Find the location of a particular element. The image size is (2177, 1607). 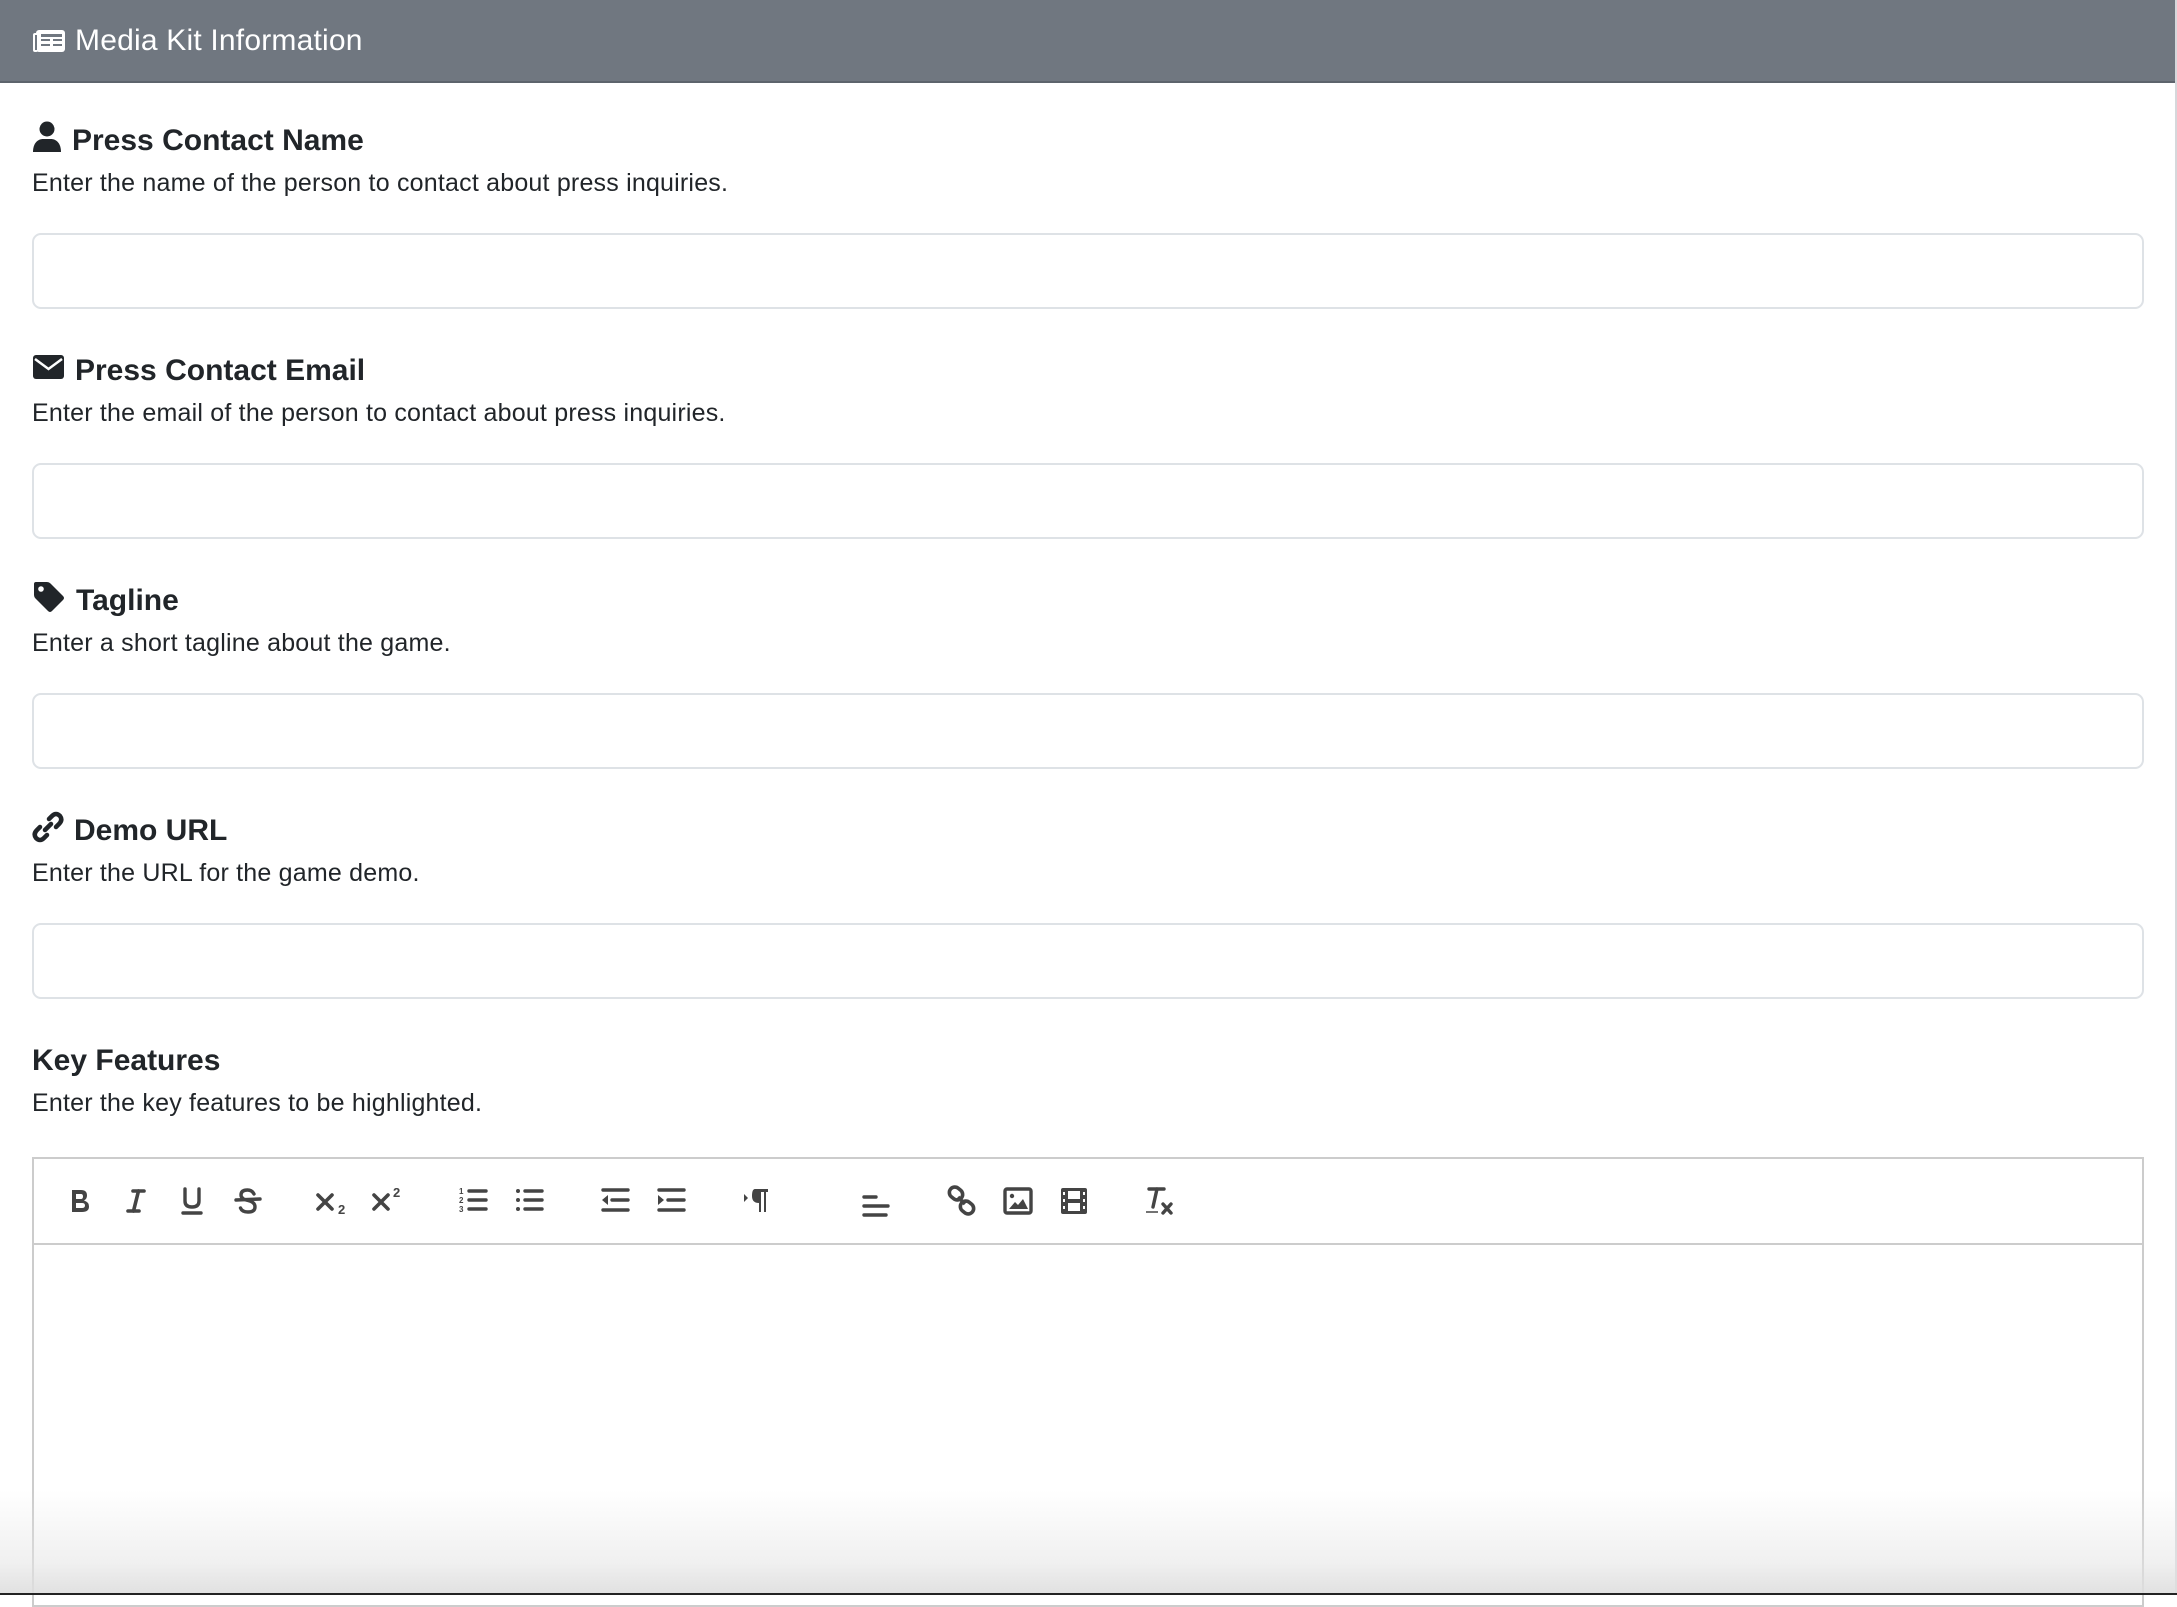

italic-icon is located at coordinates (136, 1201).